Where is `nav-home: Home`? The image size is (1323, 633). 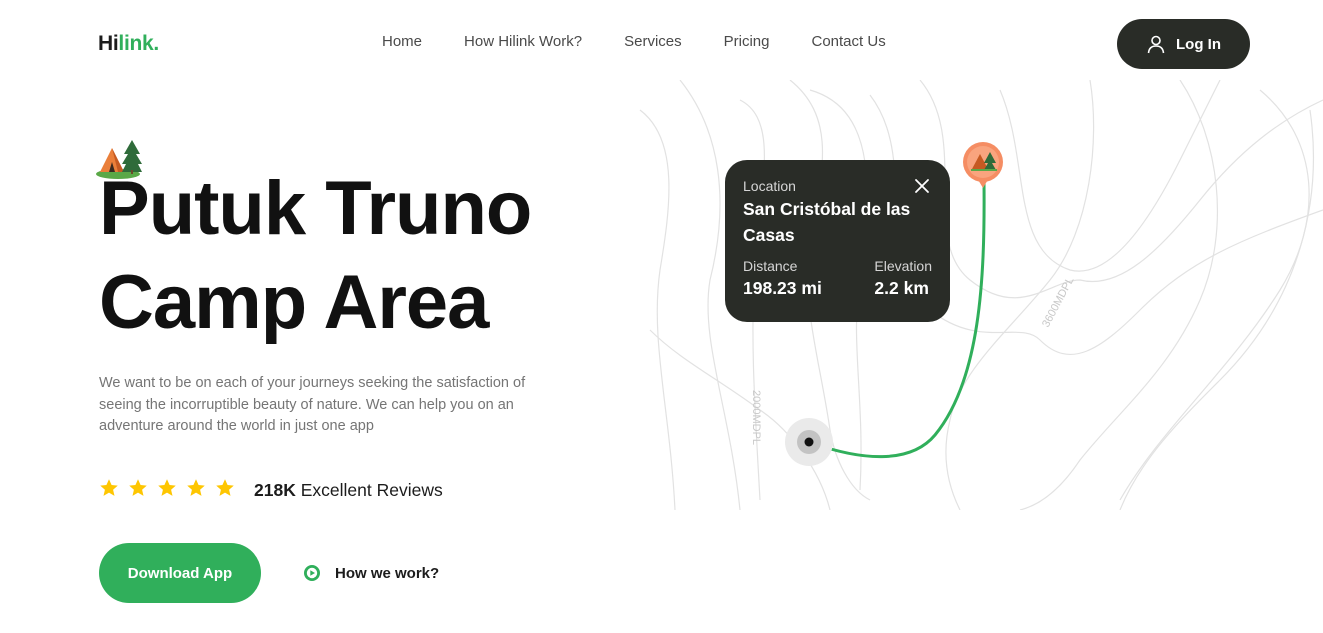 nav-home: Home is located at coordinates (402, 41).